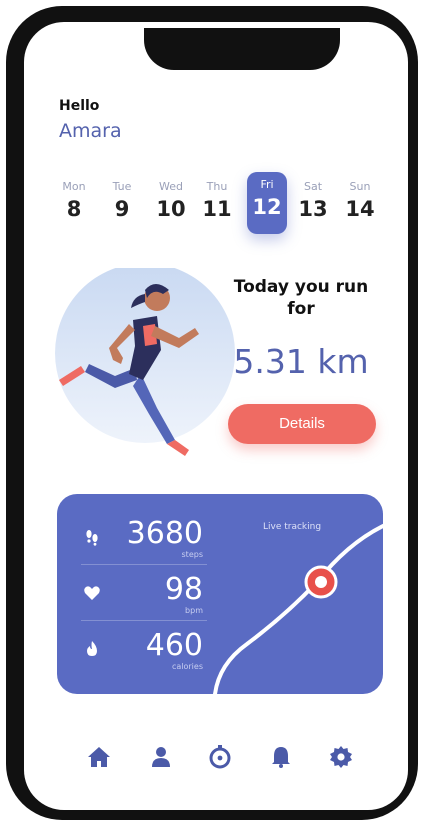 Image resolution: width=423 pixels, height=824 pixels. What do you see at coordinates (161, 757) in the screenshot?
I see `profile-icon` at bounding box center [161, 757].